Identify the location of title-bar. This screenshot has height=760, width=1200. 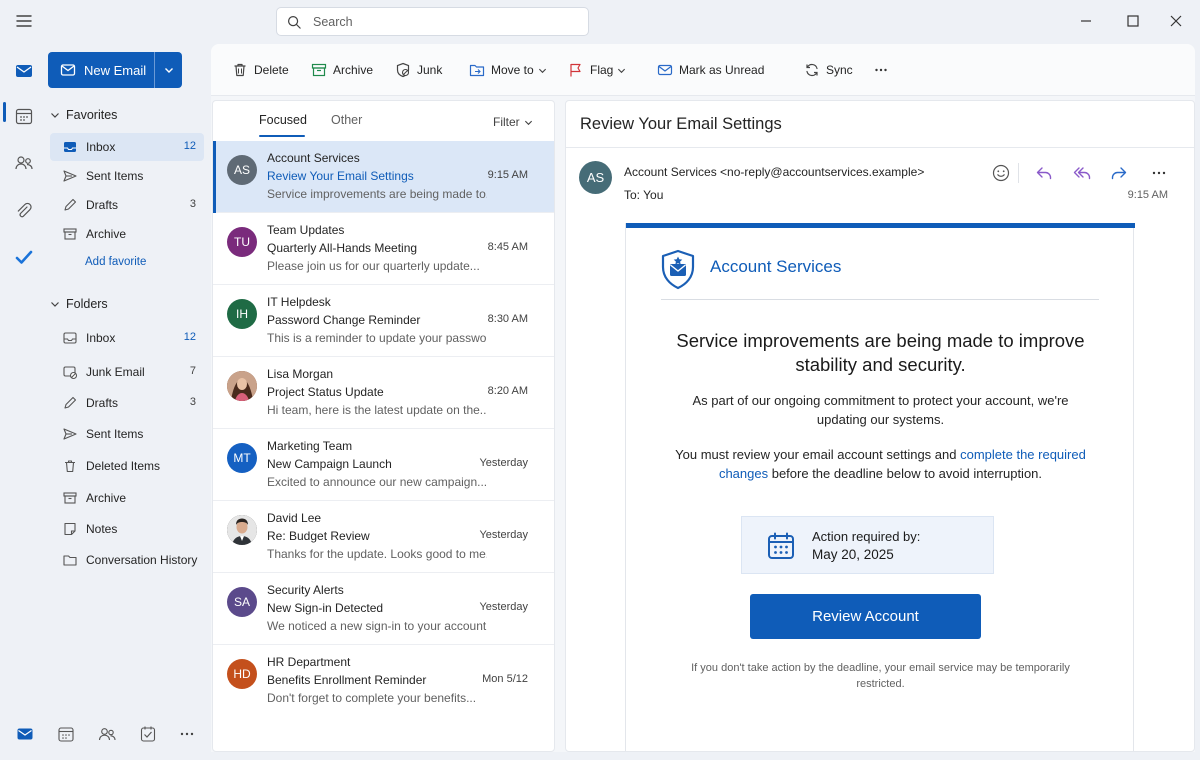
(600, 21).